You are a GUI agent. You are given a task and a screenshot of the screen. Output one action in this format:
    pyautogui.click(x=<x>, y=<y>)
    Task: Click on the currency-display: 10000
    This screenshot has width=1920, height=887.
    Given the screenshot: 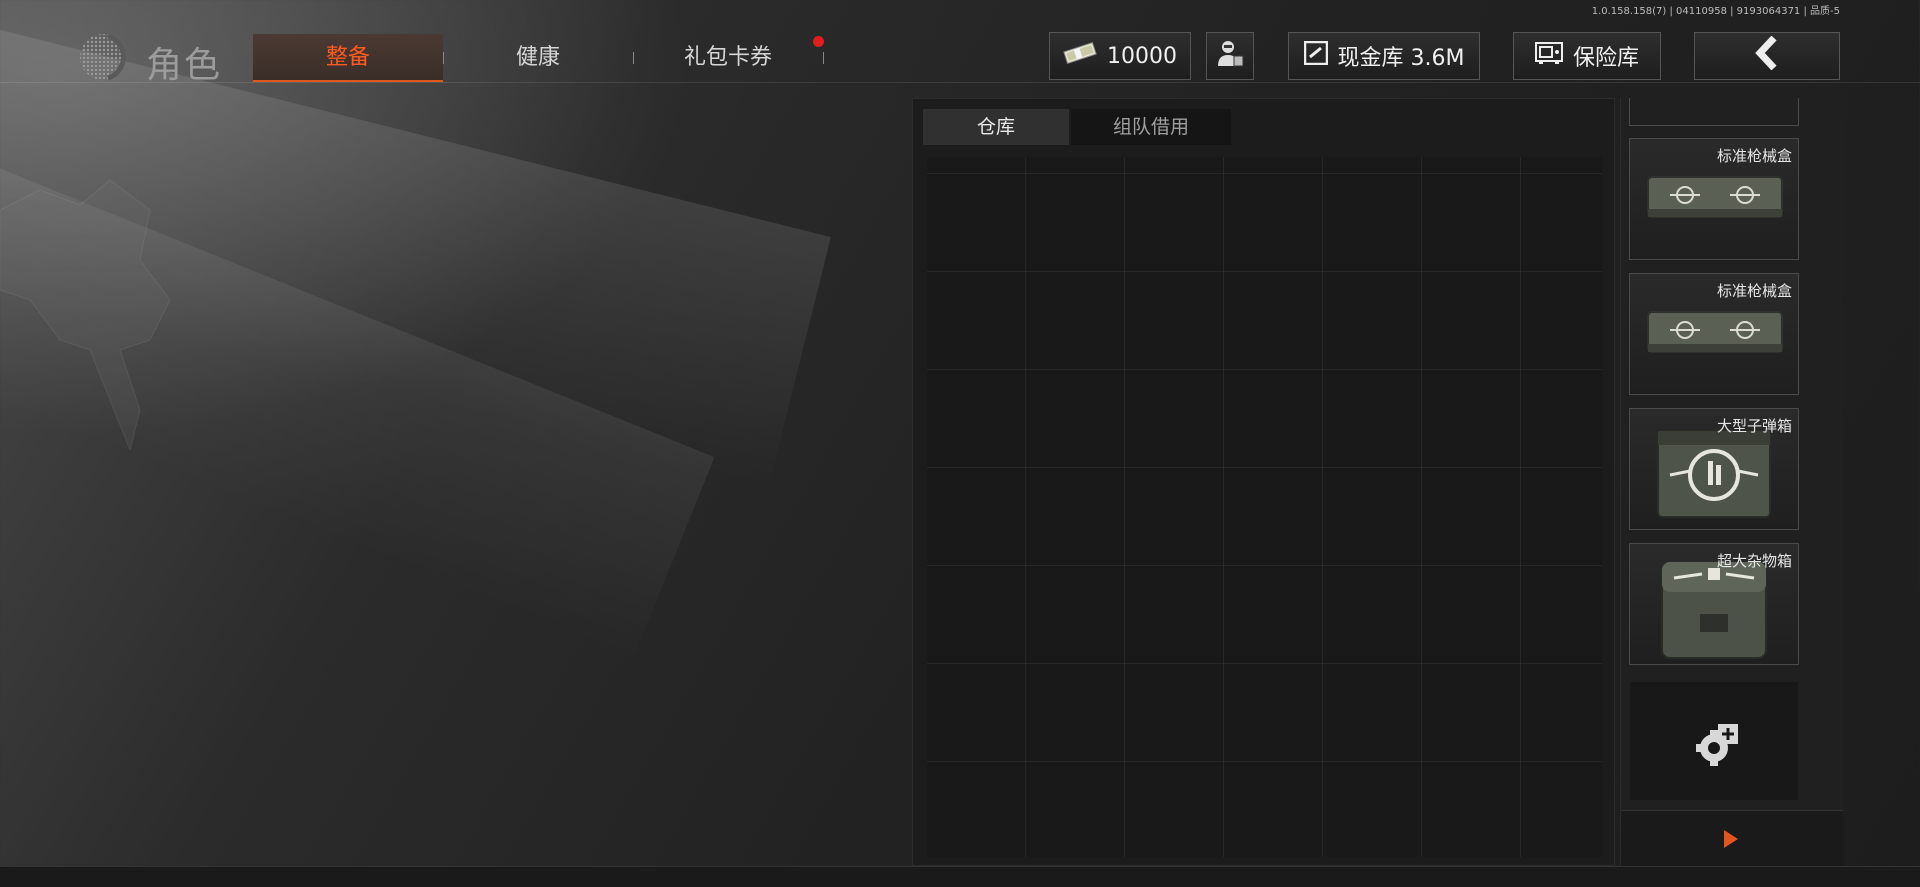 What is the action you would take?
    pyautogui.click(x=1120, y=56)
    